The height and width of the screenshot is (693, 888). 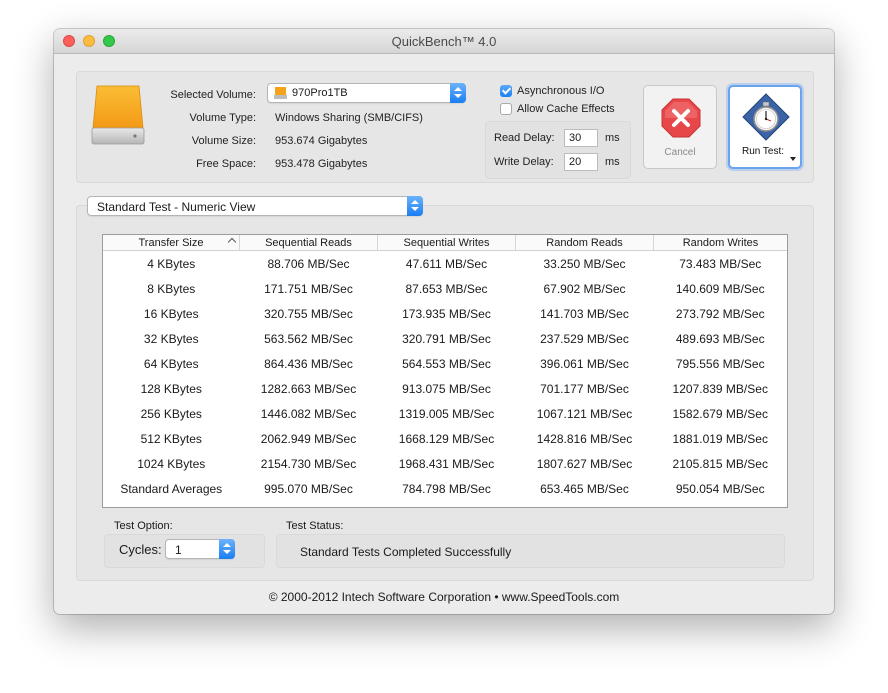 I want to click on cell-seq-write: 173.935 MB/Sec, so click(x=446, y=313).